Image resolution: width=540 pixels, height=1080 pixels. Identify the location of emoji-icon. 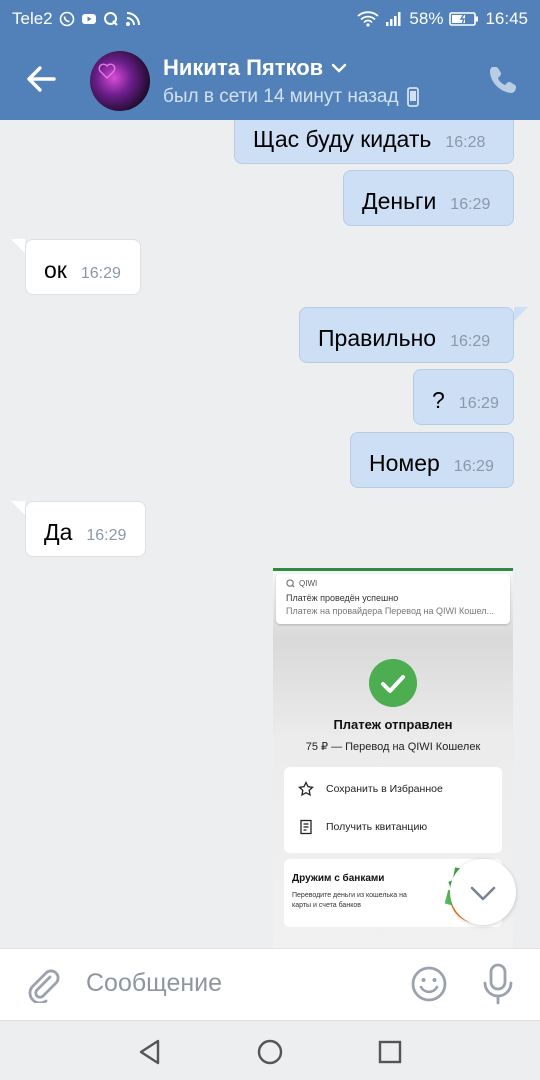
(429, 984).